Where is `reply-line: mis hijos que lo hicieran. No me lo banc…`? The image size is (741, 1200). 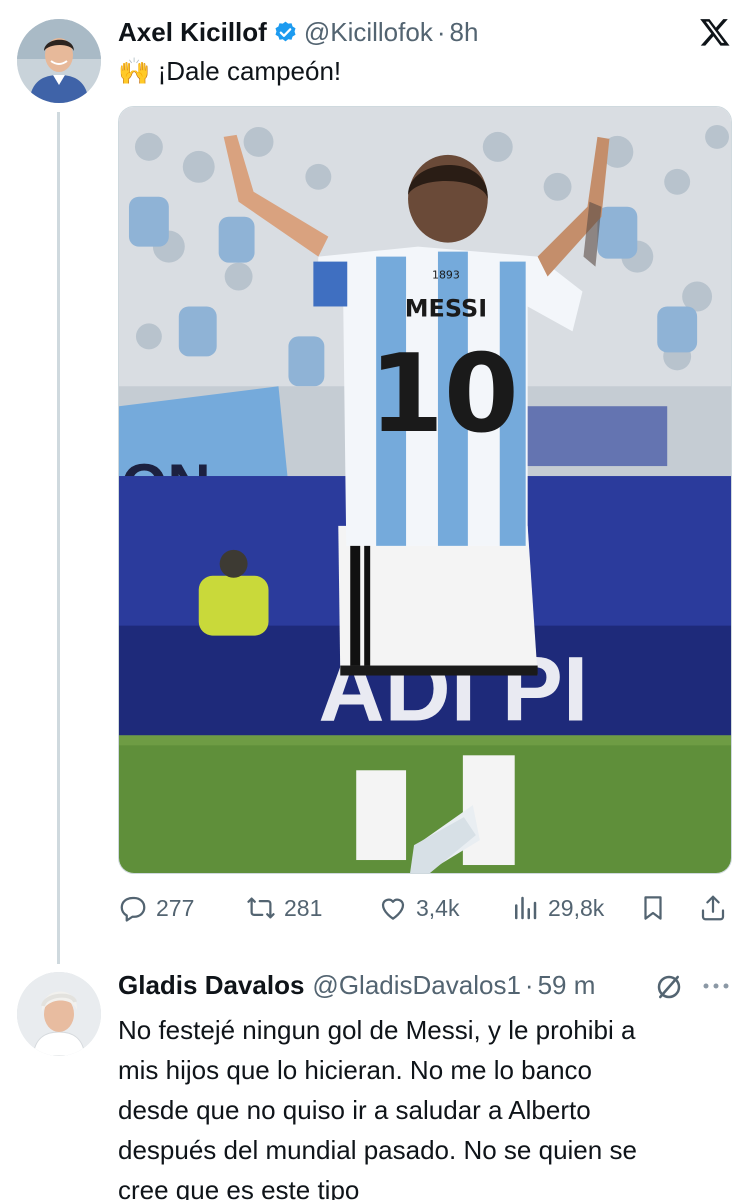
reply-line: mis hijos que lo hicieran. No me lo banc… is located at coordinates (355, 1070).